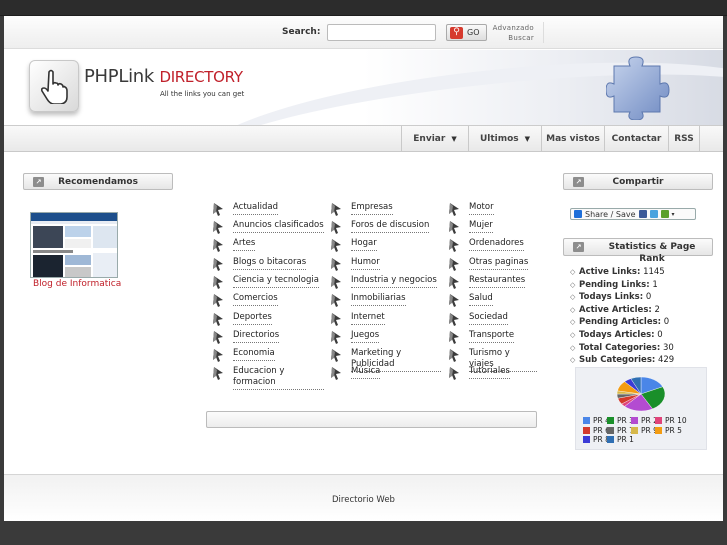 The image size is (727, 545). I want to click on go-button: ⚲ GO, so click(466, 32).